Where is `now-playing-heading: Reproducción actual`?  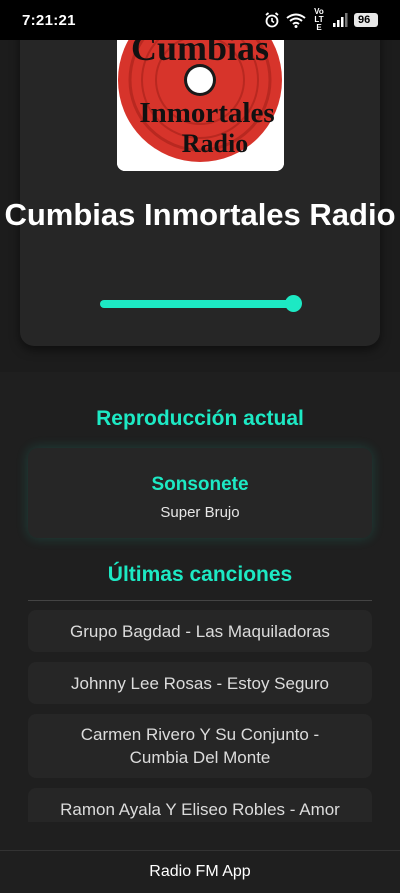
now-playing-heading: Reproducción actual is located at coordinates (200, 418).